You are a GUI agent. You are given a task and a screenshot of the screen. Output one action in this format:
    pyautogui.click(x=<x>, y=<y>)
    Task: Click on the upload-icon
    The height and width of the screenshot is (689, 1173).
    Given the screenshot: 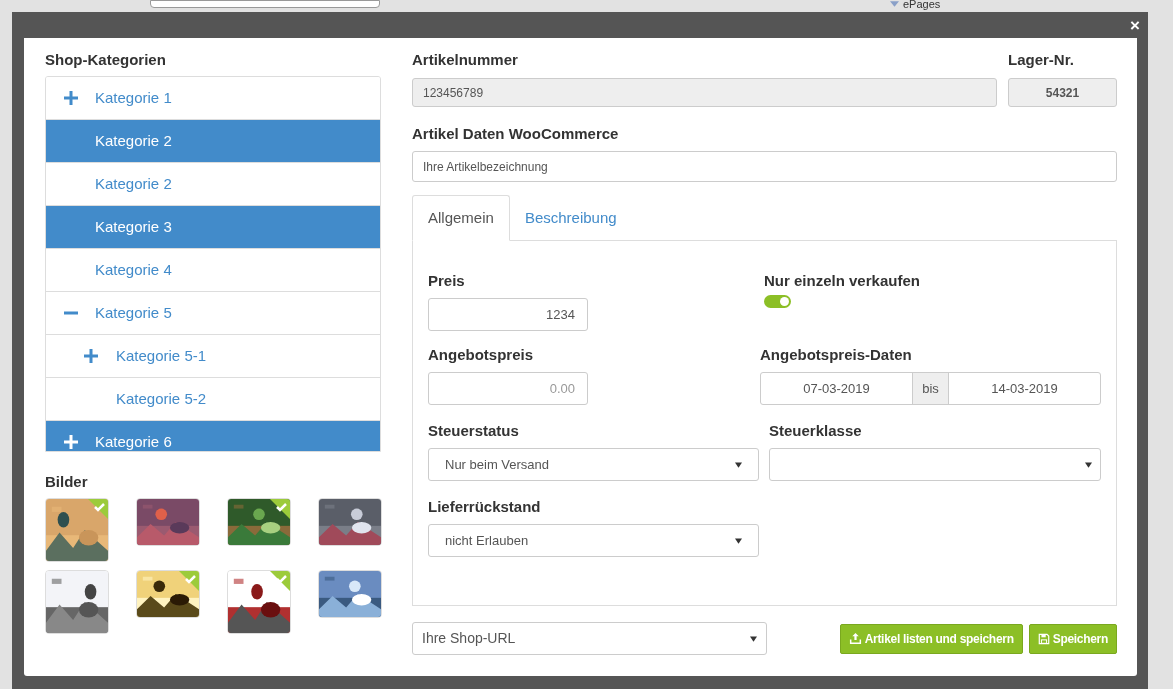 What is the action you would take?
    pyautogui.click(x=855, y=638)
    